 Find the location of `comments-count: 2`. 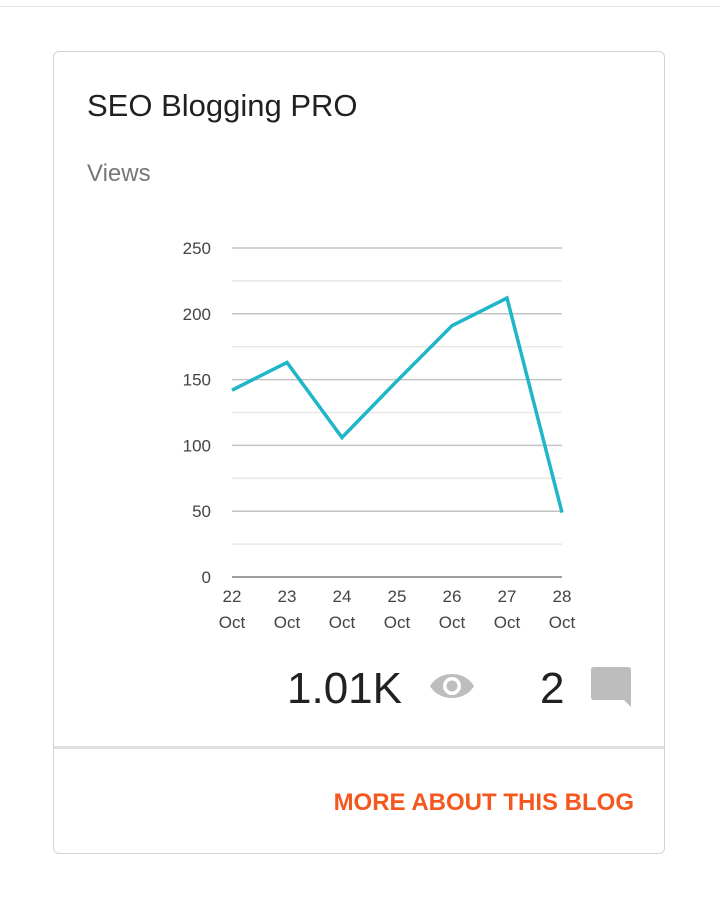

comments-count: 2 is located at coordinates (552, 688).